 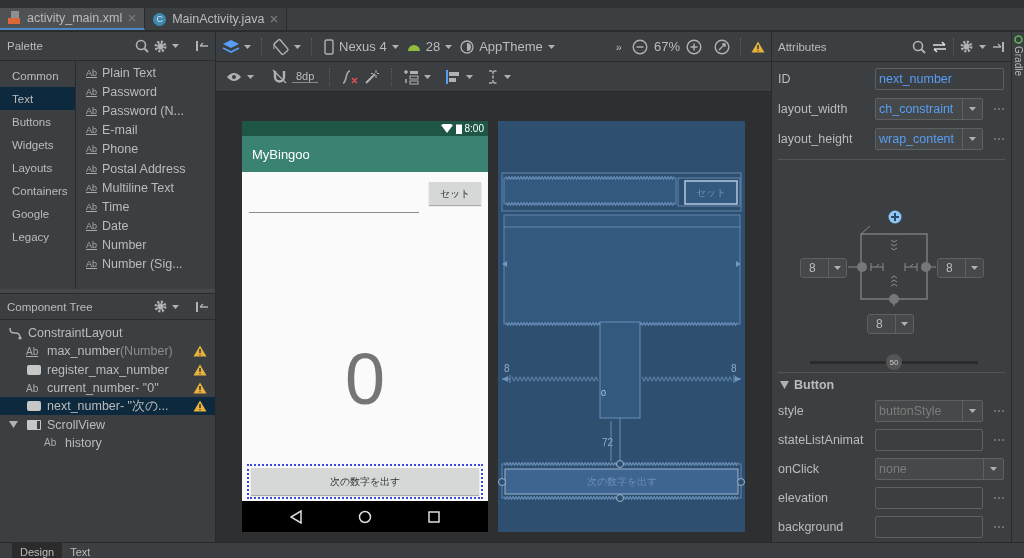 I want to click on tree-item: Ab max_number(Number), so click(x=107, y=351).